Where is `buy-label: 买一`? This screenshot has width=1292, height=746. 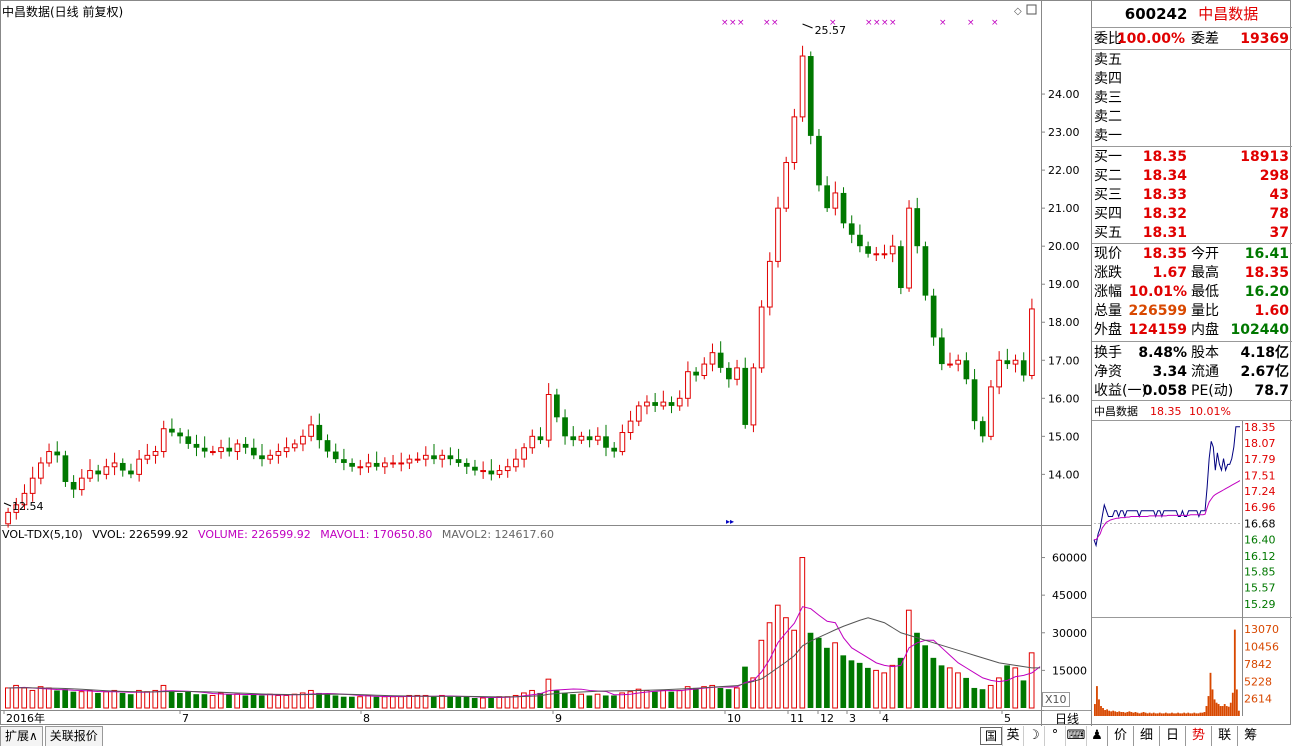 buy-label: 买一 is located at coordinates (1108, 157).